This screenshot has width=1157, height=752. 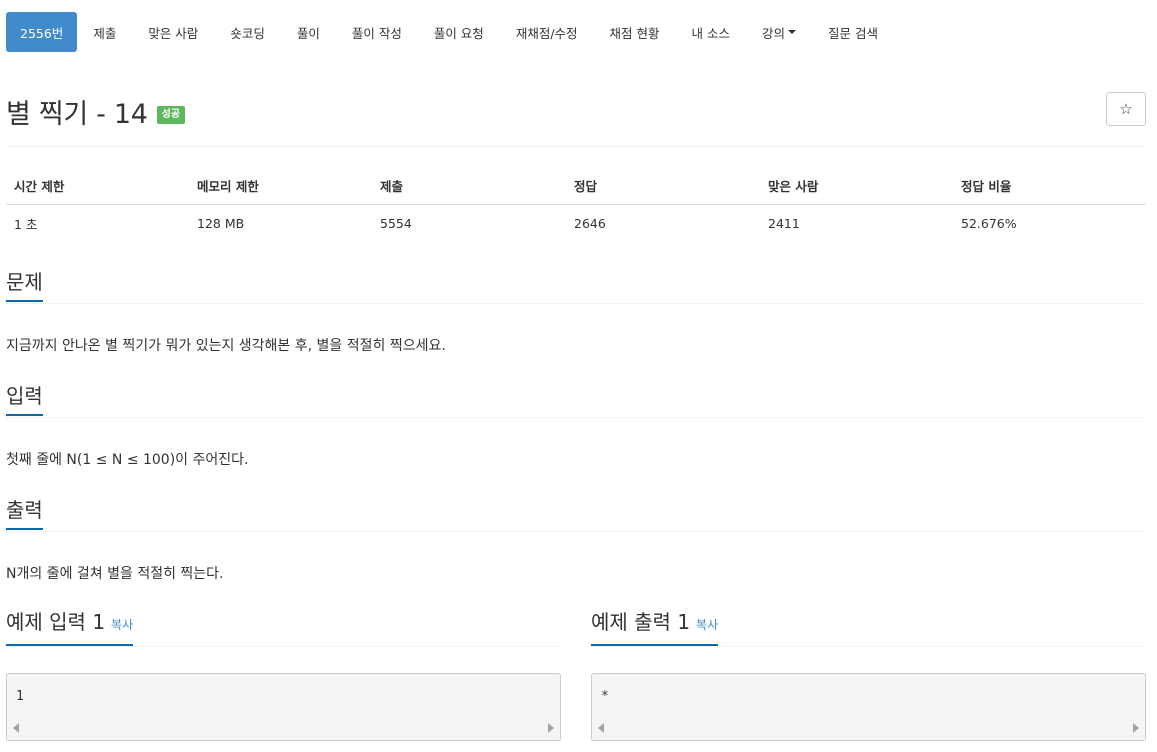 I want to click on info-value-row: 1 초 128 MB 5554 2646 2411 52.676%, so click(x=576, y=224).